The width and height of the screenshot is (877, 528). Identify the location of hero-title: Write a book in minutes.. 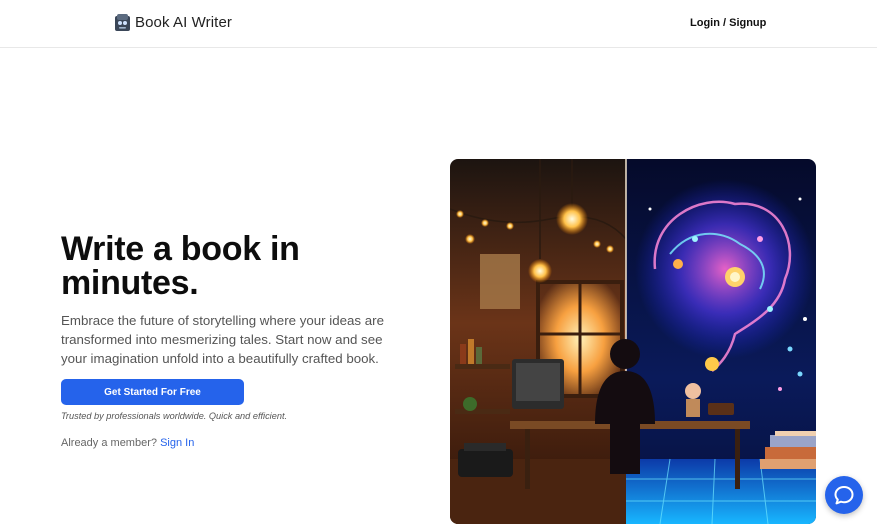
(226, 266).